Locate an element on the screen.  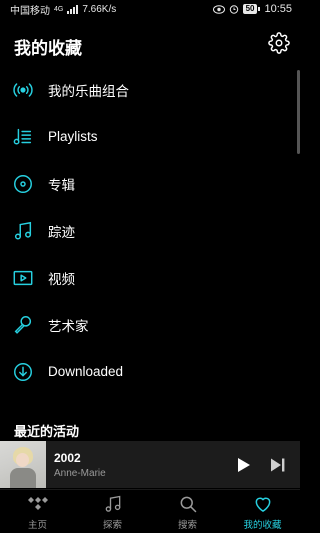
play-icon is located at coordinates (244, 464).